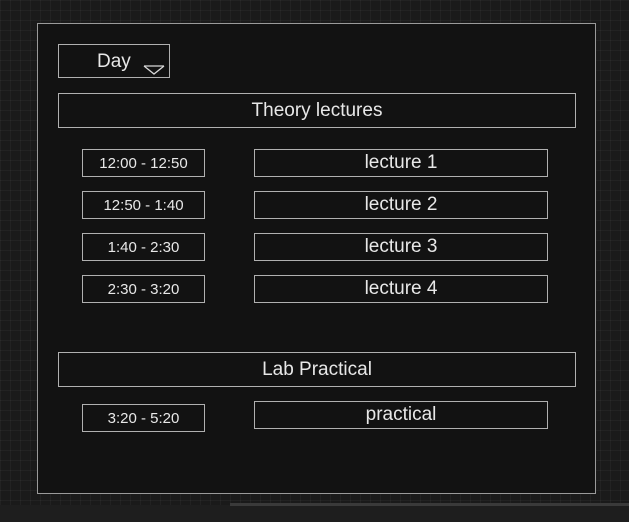  Describe the element at coordinates (143, 205) in the screenshot. I see `theory-time-slot-2: 12:50 - 1:40` at that location.